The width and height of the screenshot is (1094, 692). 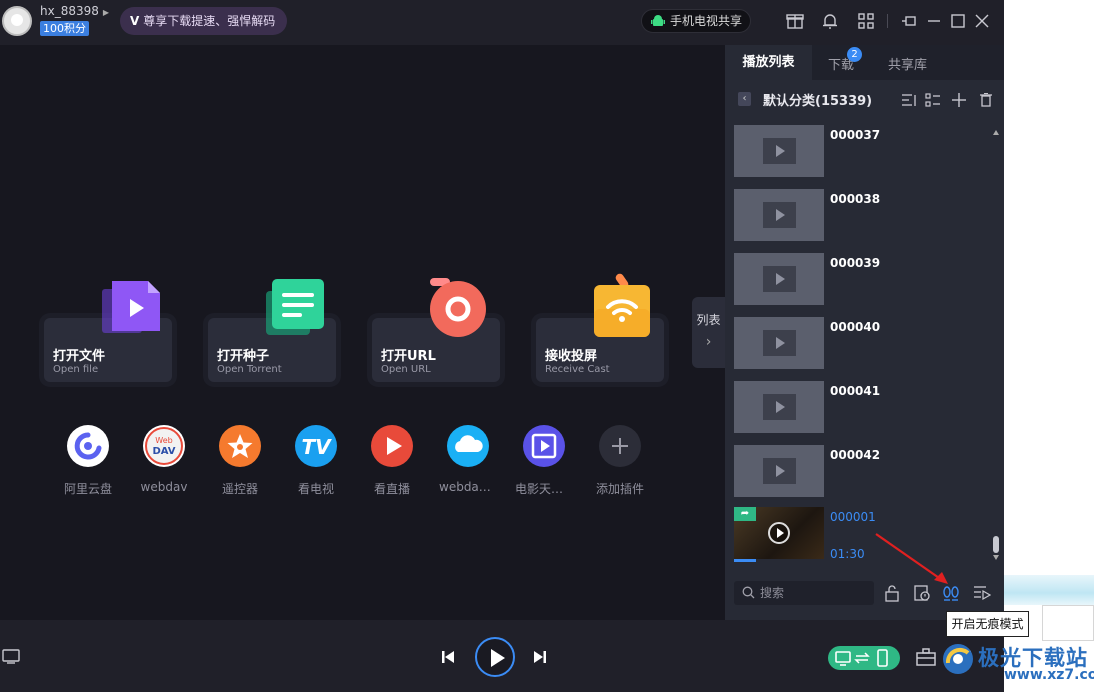 What do you see at coordinates (495, 657) in the screenshot?
I see `play-button` at bounding box center [495, 657].